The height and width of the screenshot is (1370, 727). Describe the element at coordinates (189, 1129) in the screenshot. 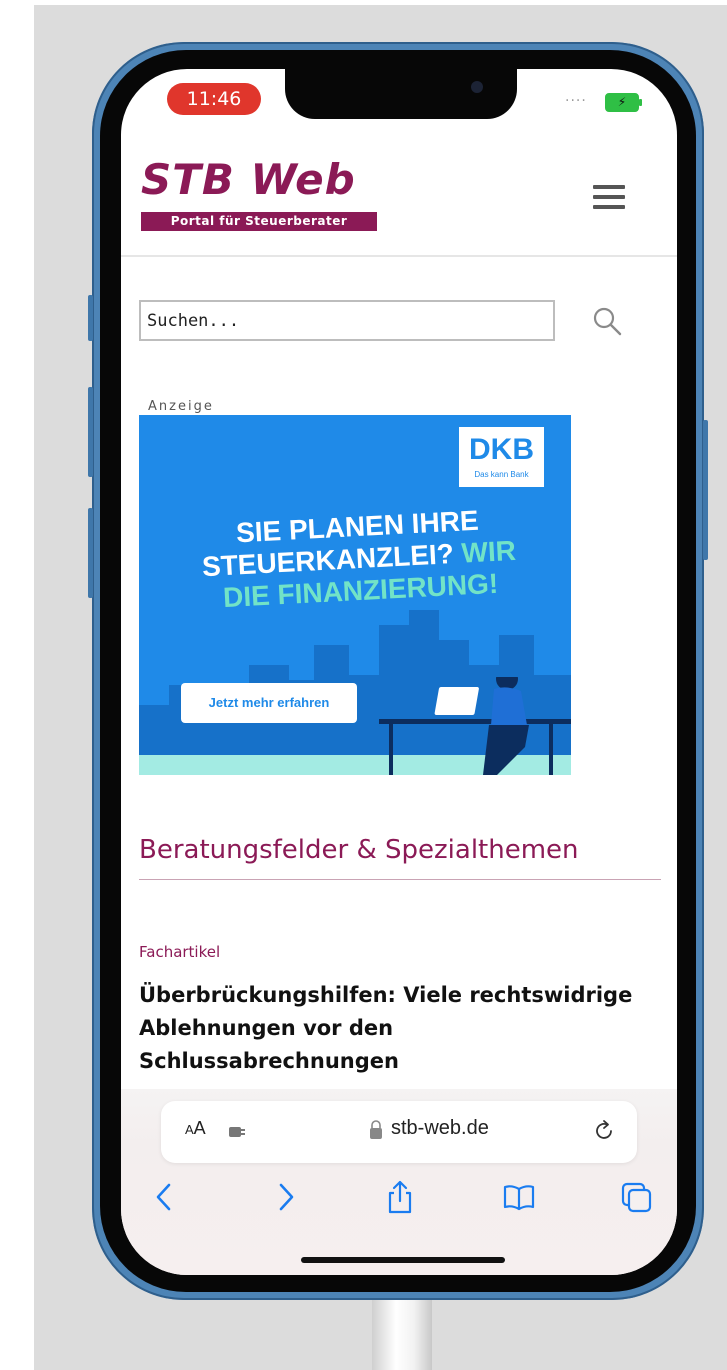

I see `text-size-small-label: A` at that location.